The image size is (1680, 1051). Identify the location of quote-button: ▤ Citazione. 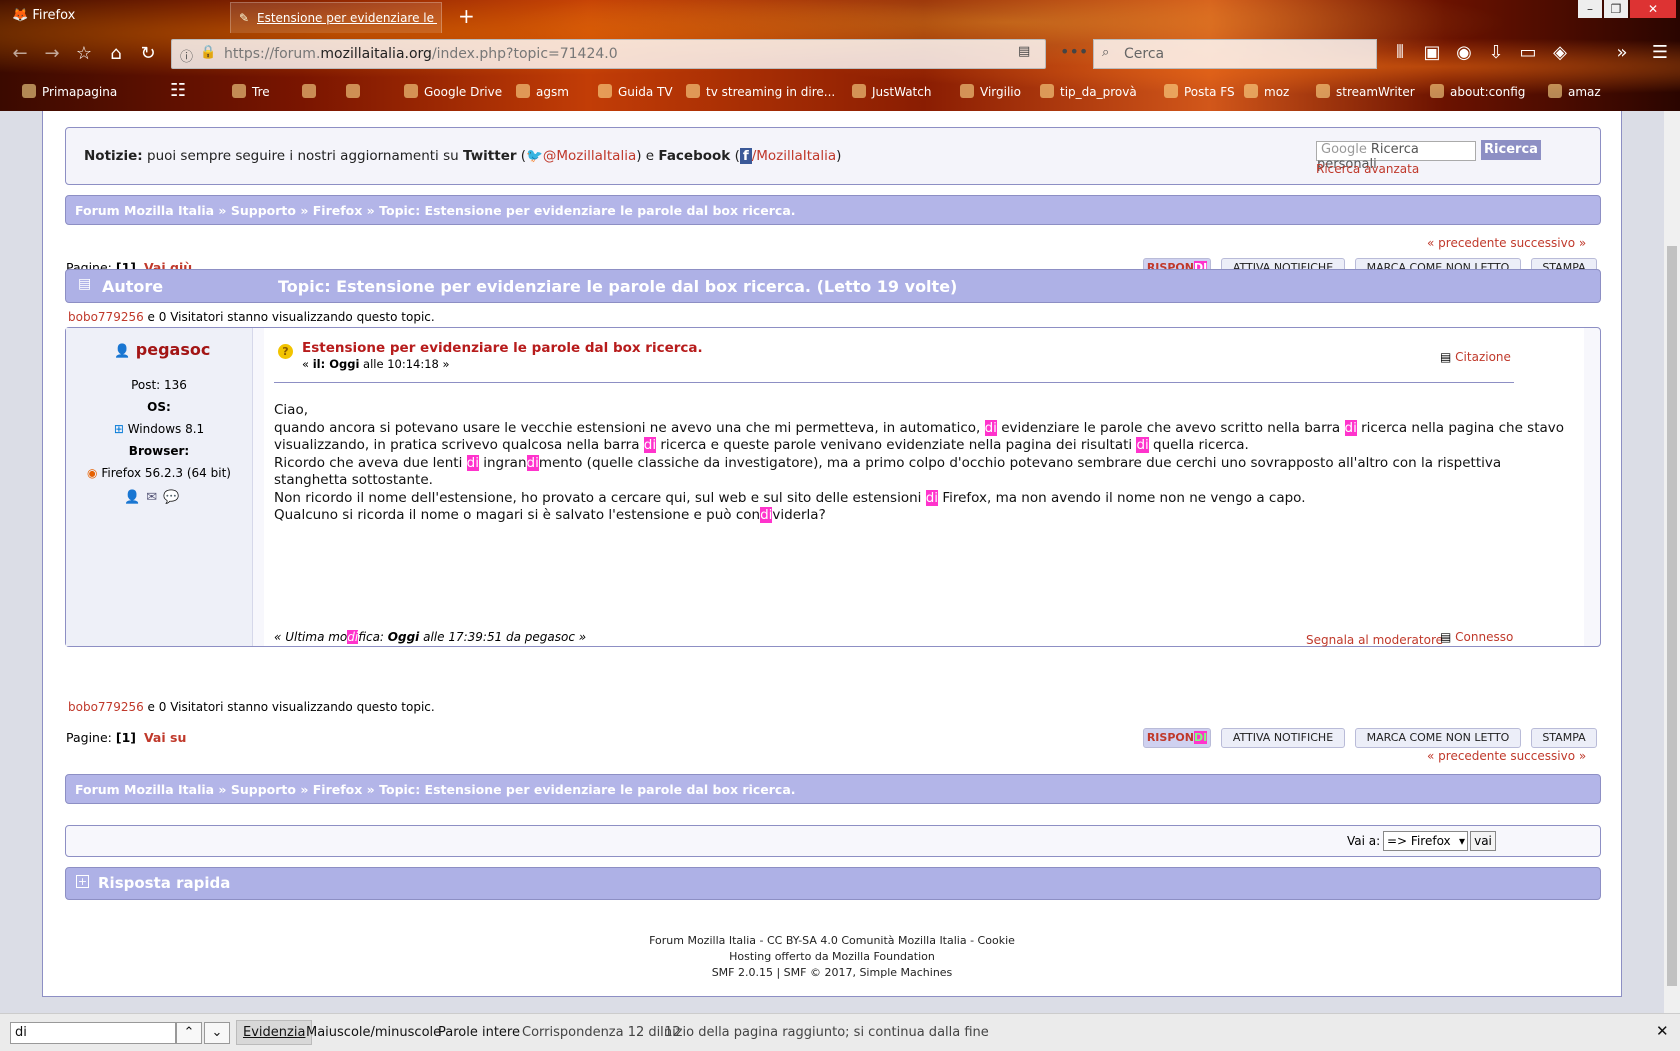
(1475, 357).